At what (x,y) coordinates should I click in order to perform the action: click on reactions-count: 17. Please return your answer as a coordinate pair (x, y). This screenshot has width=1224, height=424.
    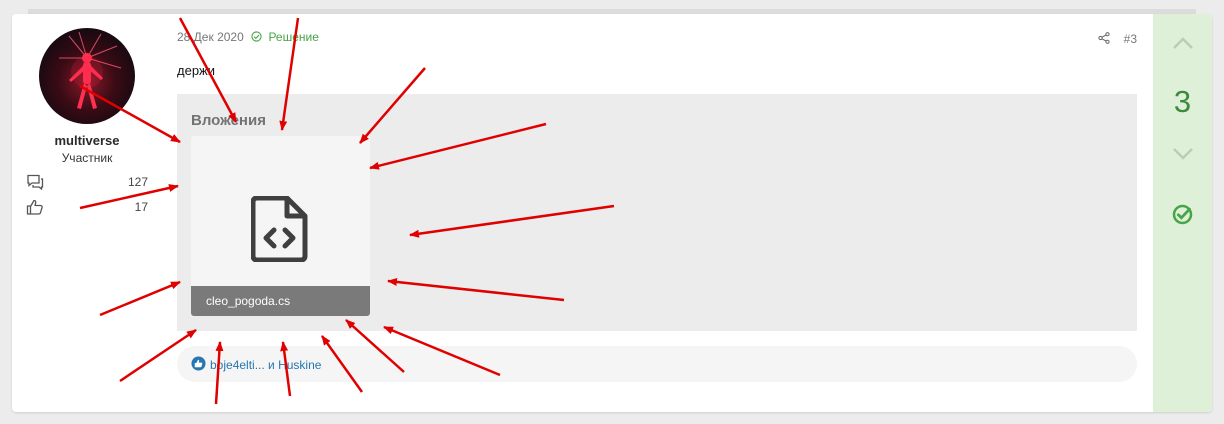
    Looking at the image, I should click on (141, 207).